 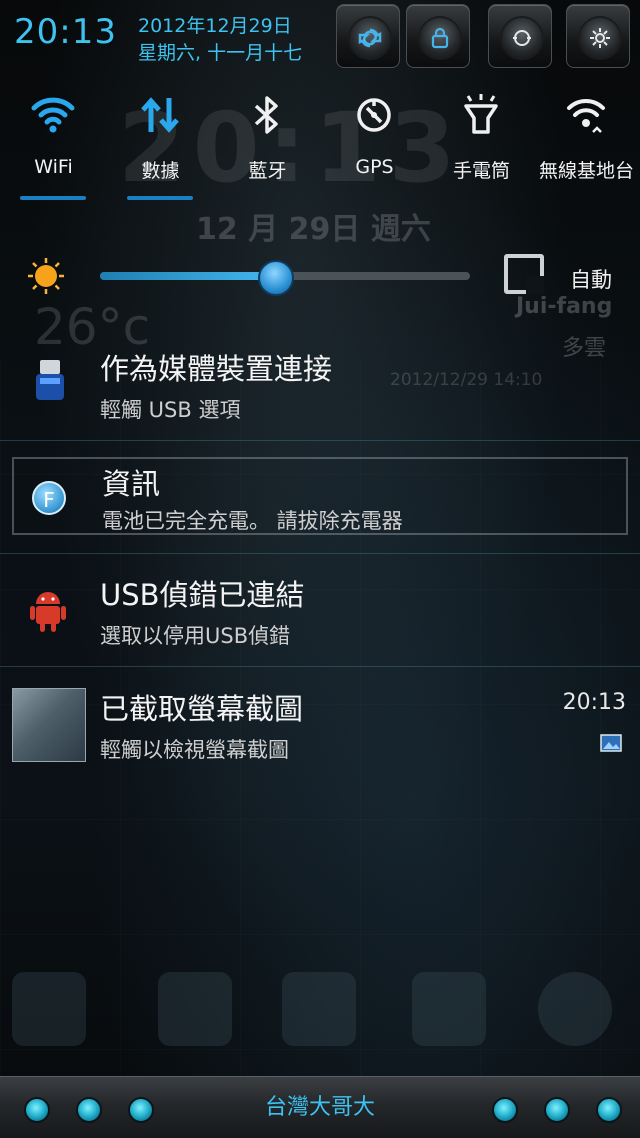 I want to click on notification-subtitle: 輕觸以檢視螢幕截圖, so click(x=194, y=750).